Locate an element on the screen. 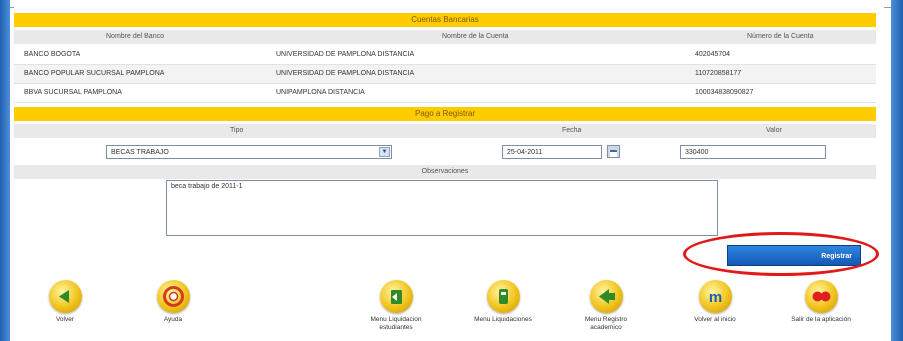 This screenshot has width=903, height=341. account-number-cell: 402045704 is located at coordinates (713, 54).